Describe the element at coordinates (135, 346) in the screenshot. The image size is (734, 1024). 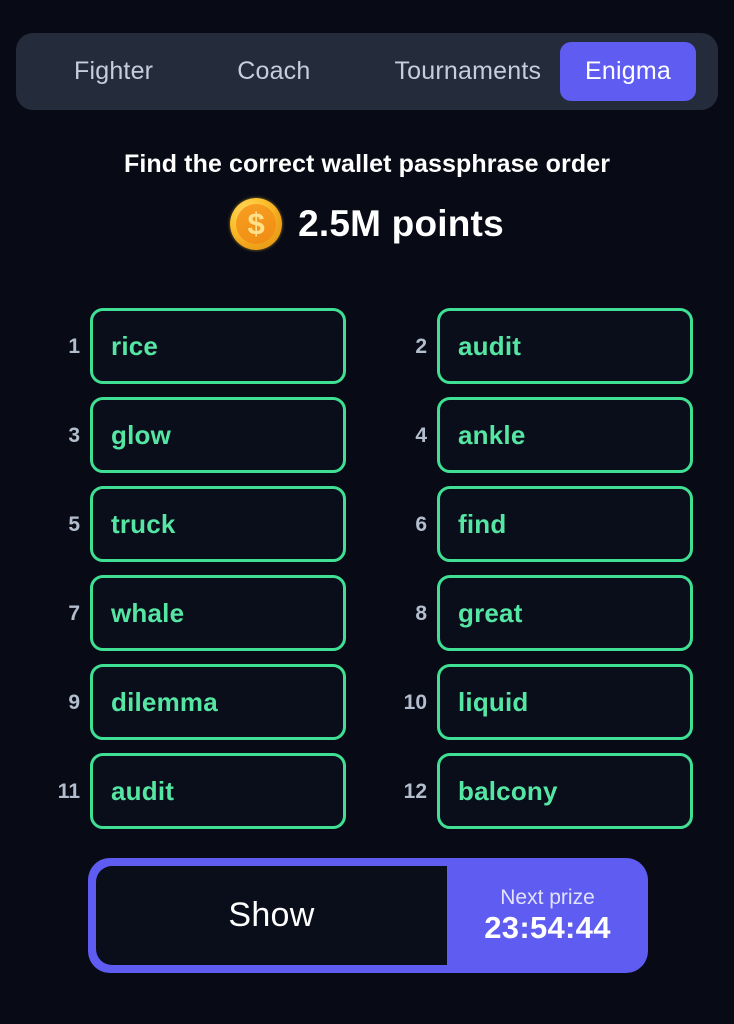
I see `passphrase-word-1: rice` at that location.